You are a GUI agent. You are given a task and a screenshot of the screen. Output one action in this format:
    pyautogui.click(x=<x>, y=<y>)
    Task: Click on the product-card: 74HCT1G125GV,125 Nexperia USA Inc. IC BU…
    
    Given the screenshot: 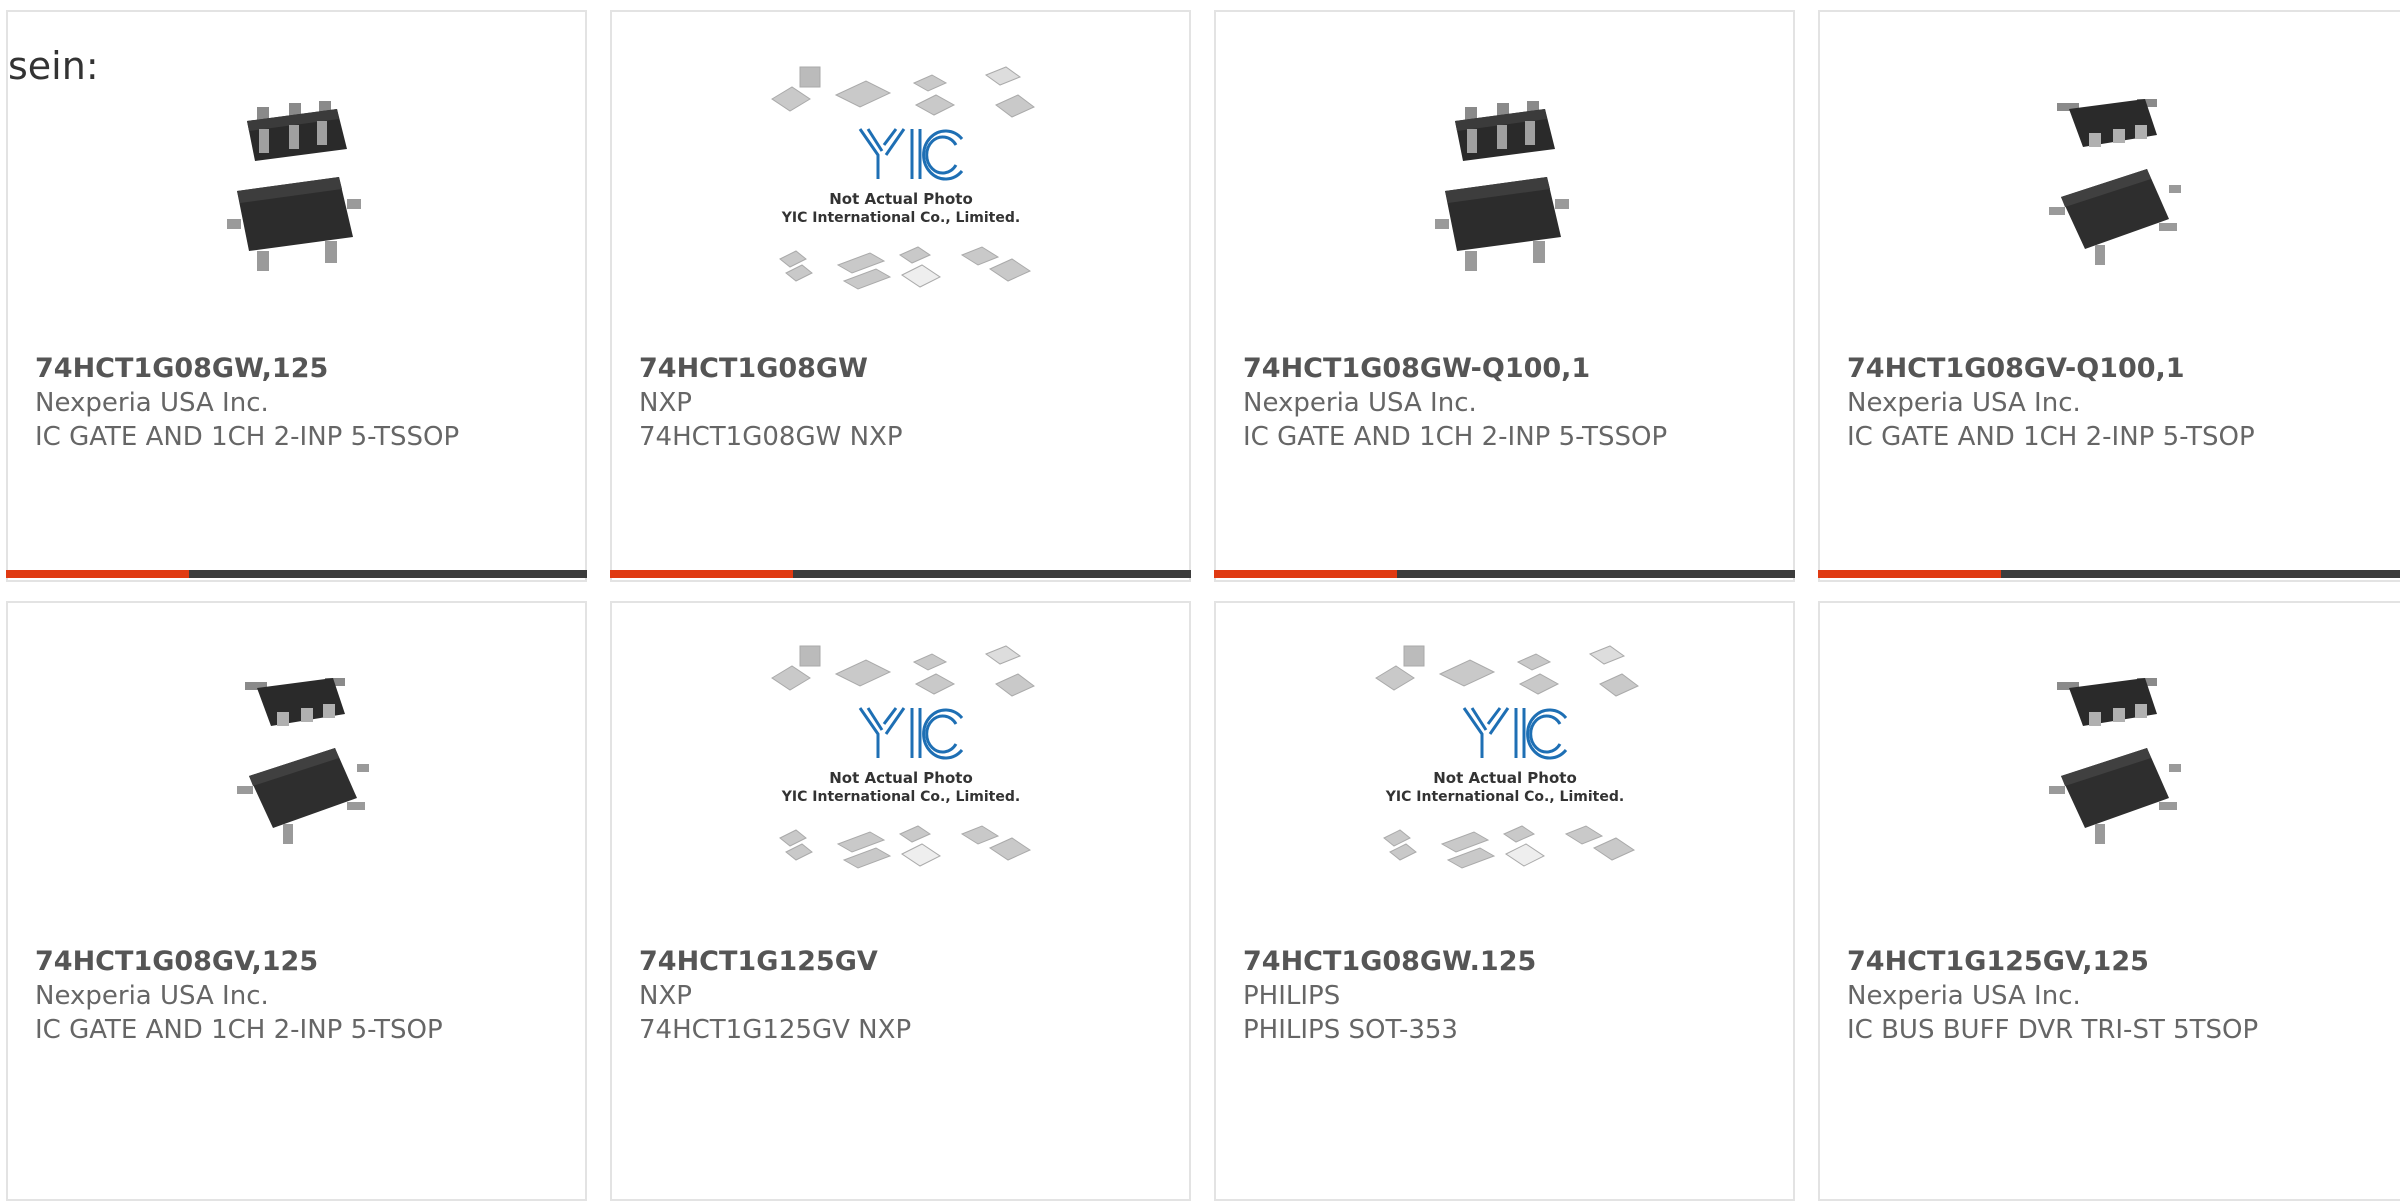 What is the action you would take?
    pyautogui.click(x=2109, y=901)
    